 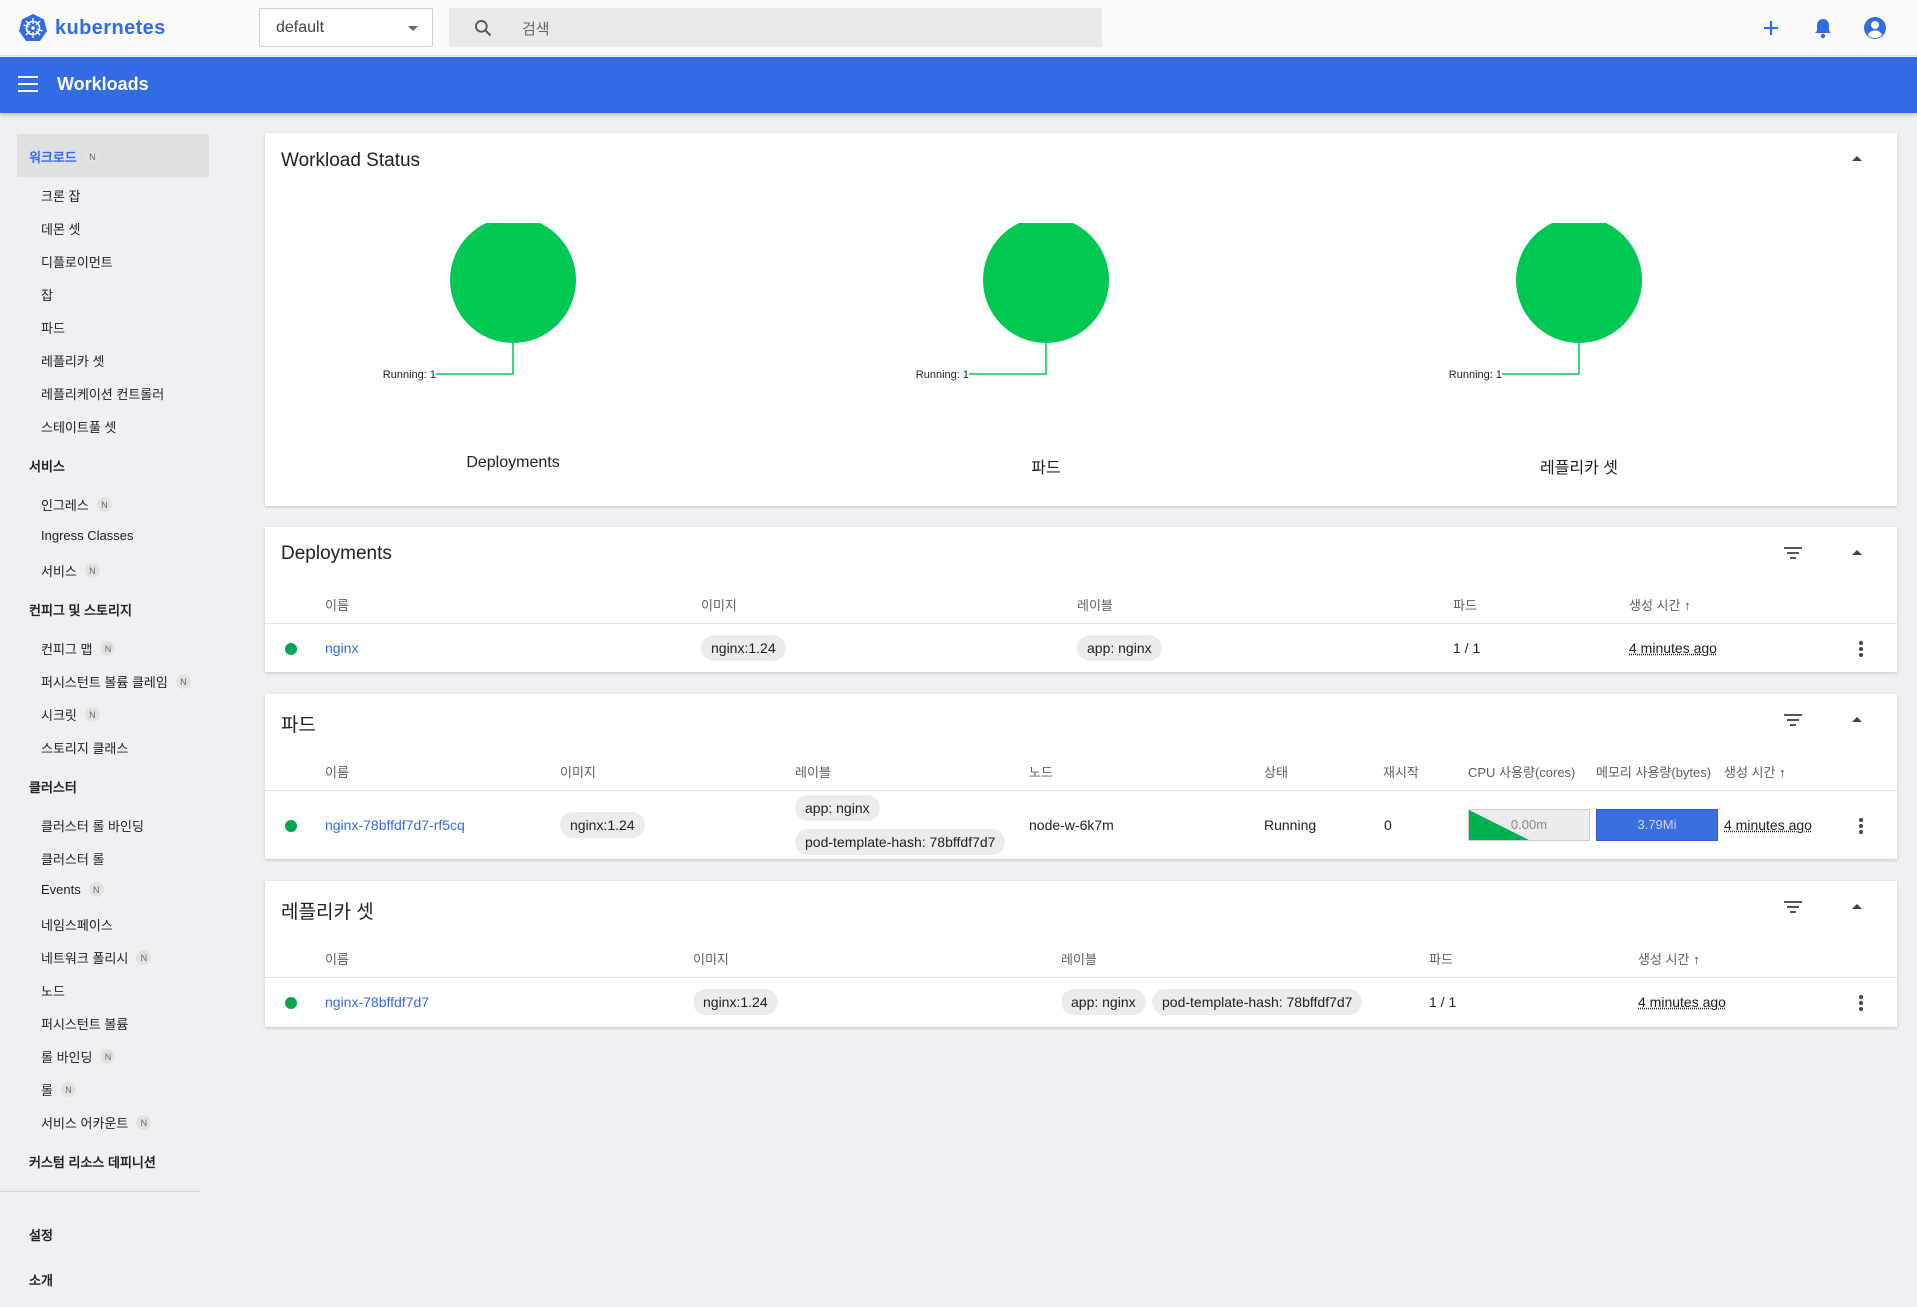 I want to click on namespace-selected-value: default, so click(x=300, y=27).